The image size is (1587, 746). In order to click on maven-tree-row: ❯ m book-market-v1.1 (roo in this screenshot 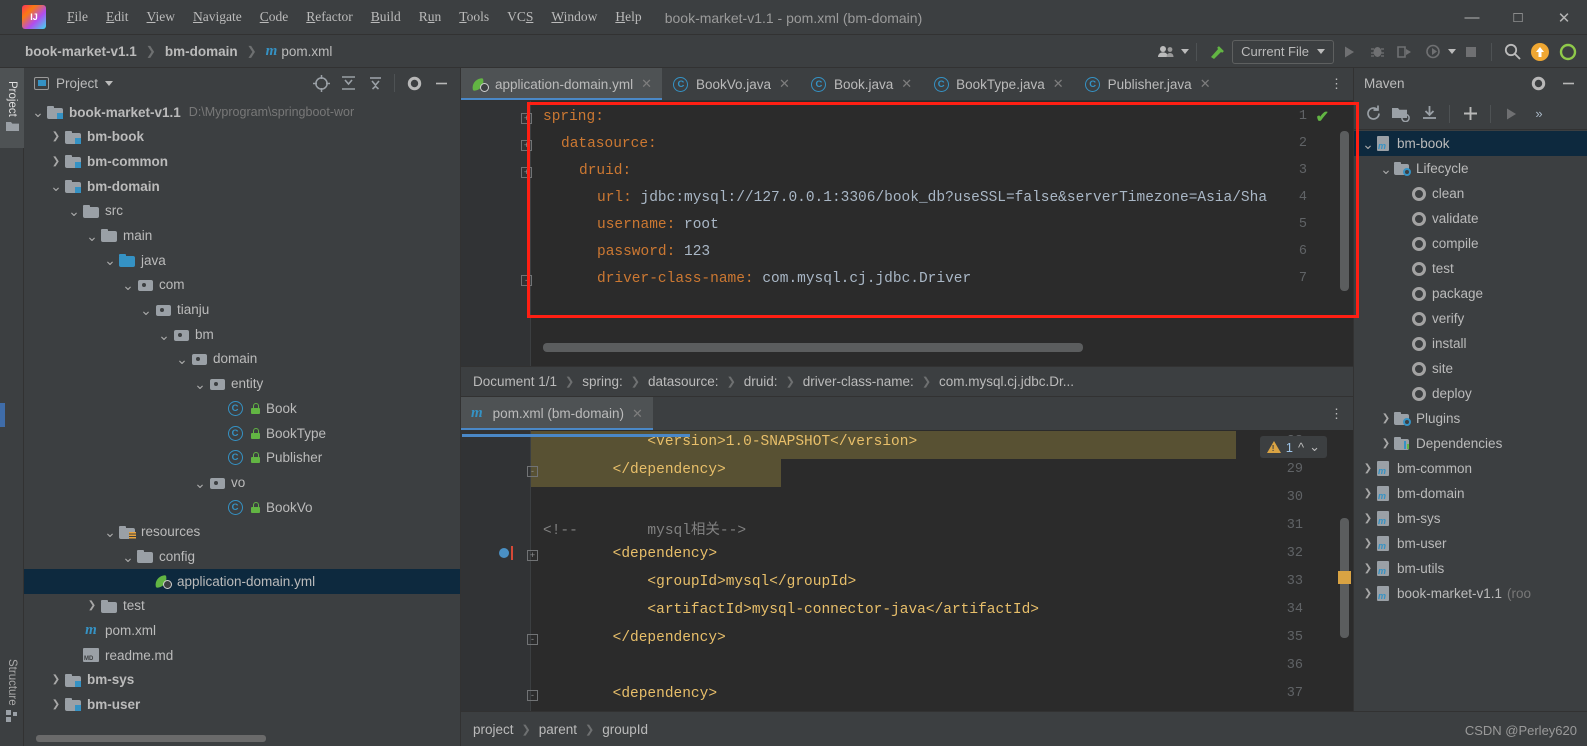, I will do `click(1470, 593)`.